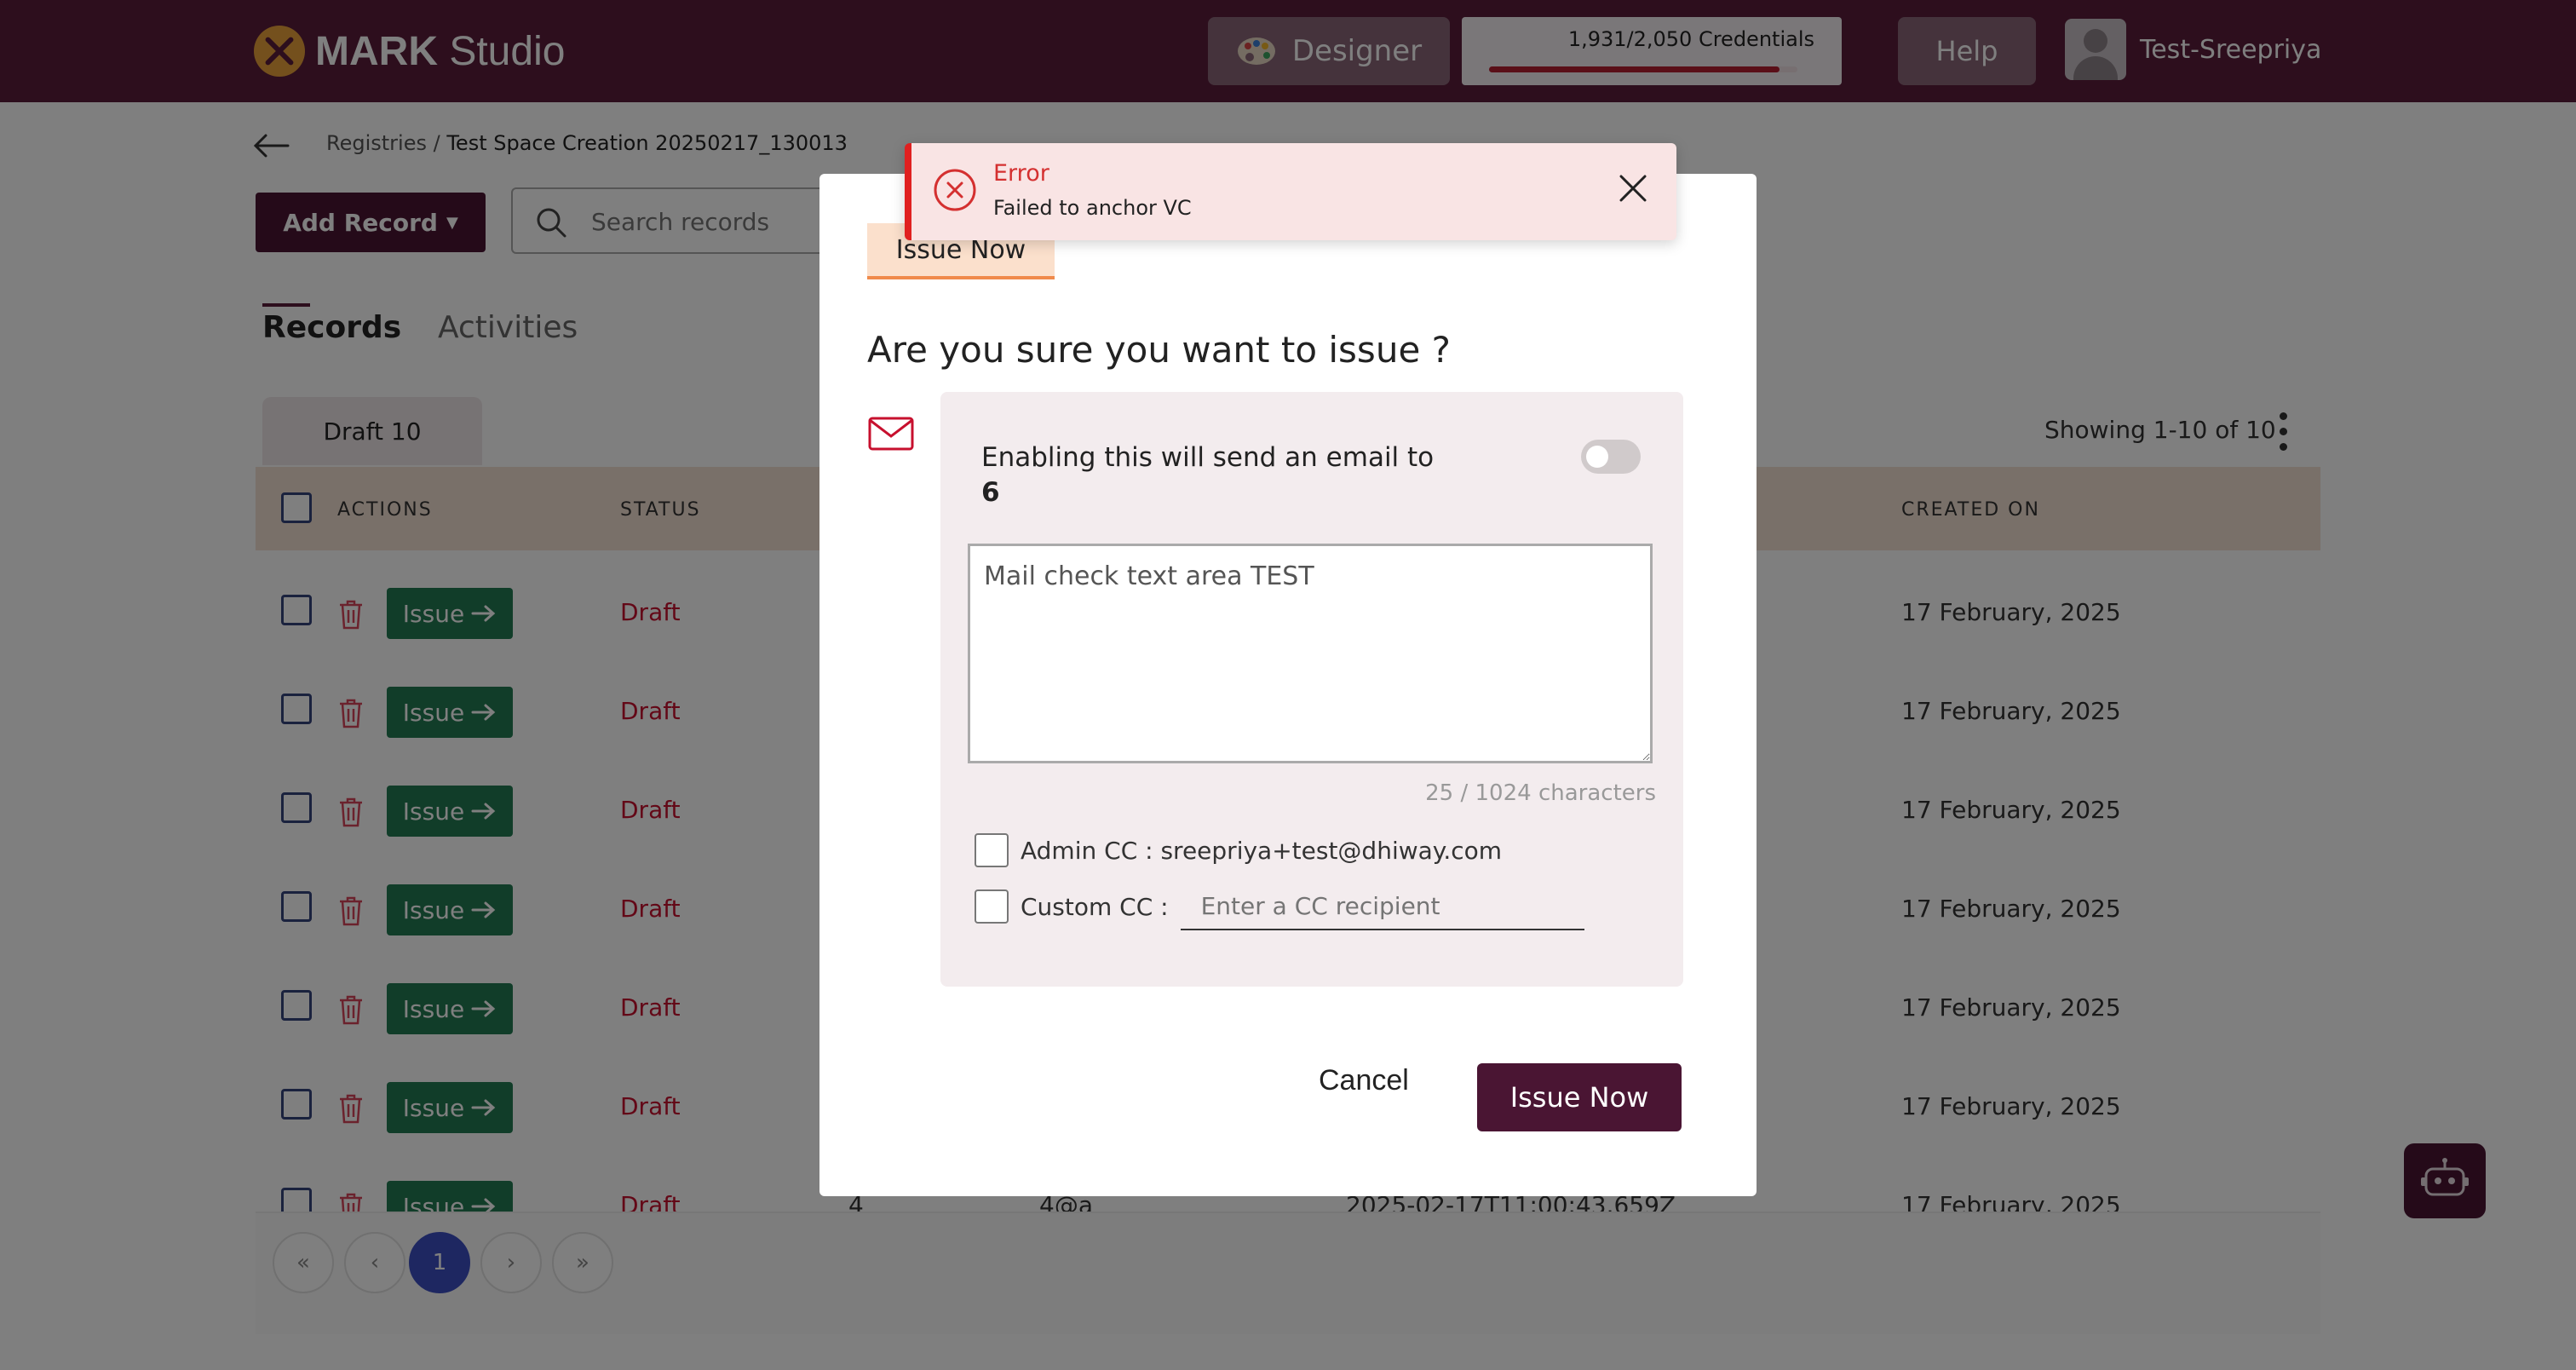  Describe the element at coordinates (891, 434) in the screenshot. I see `mail-icon` at that location.